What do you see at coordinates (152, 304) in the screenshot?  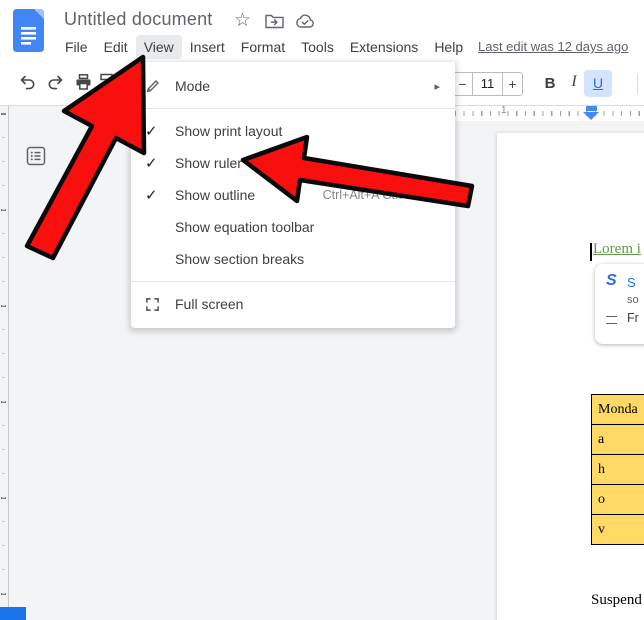 I see `fullscreen-icon` at bounding box center [152, 304].